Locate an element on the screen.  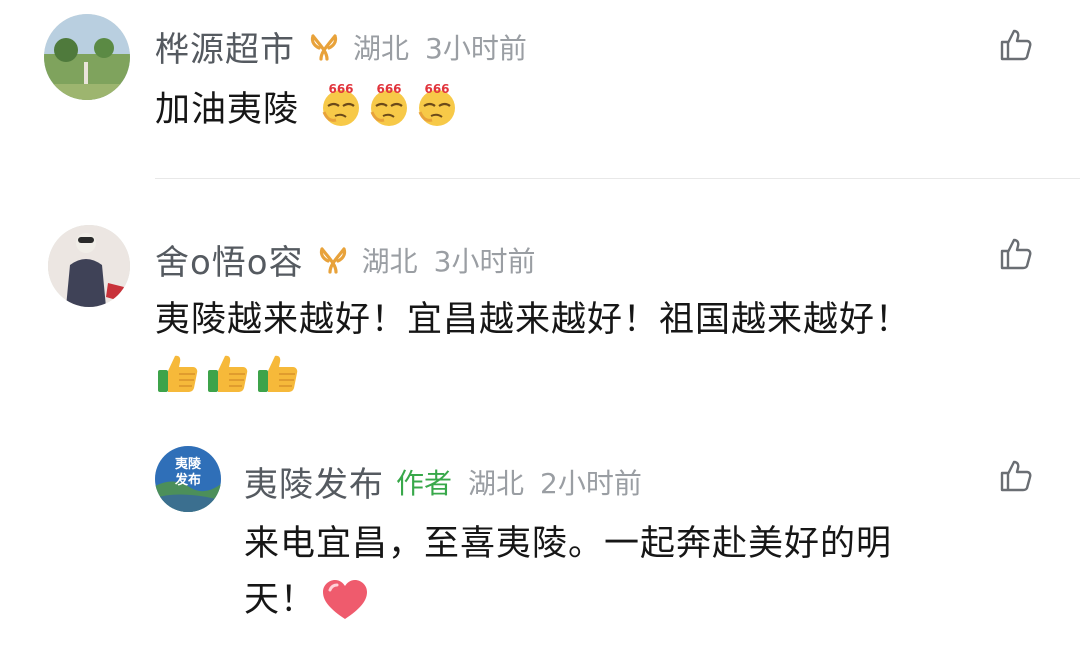
svg-text: 夷陵 is located at coordinates (188, 464).